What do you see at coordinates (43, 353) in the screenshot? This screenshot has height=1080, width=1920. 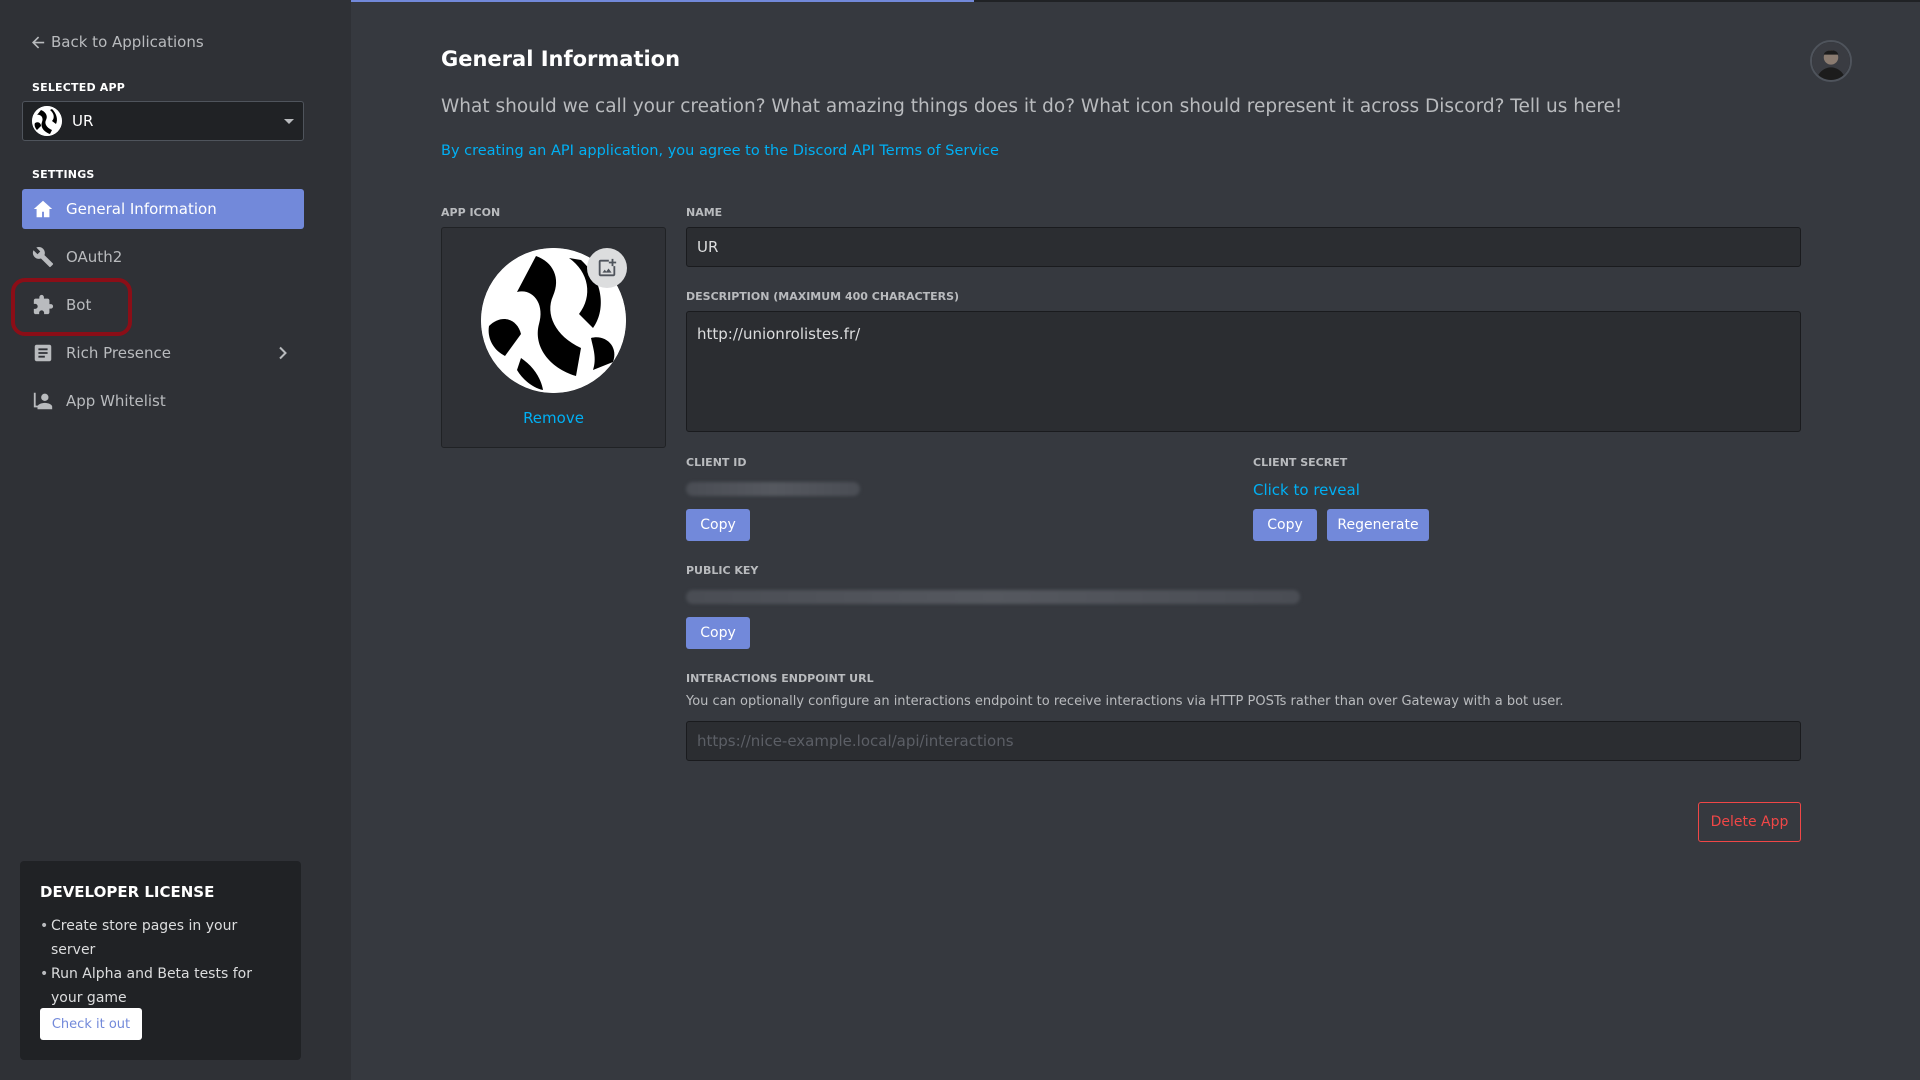 I see `document-icon` at bounding box center [43, 353].